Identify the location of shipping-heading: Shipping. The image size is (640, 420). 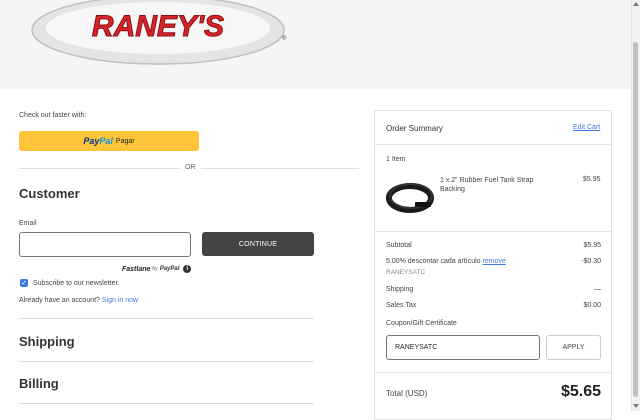
(47, 341).